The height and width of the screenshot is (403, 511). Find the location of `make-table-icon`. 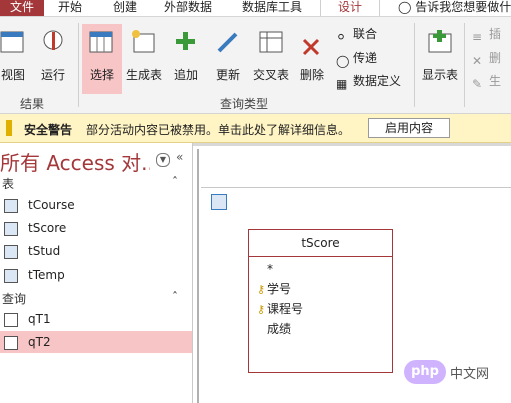

make-table-icon is located at coordinates (143, 41).